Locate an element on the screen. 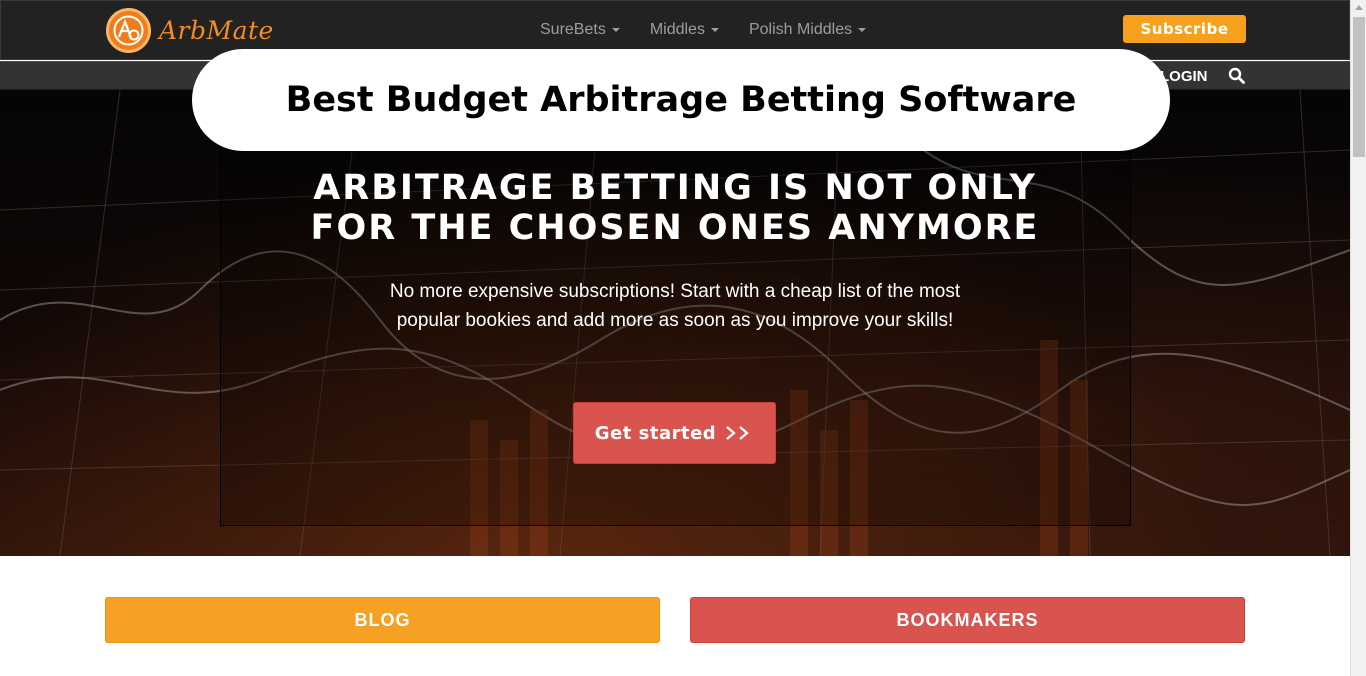 The image size is (1366, 676). get-started-label: Get started is located at coordinates (655, 433).